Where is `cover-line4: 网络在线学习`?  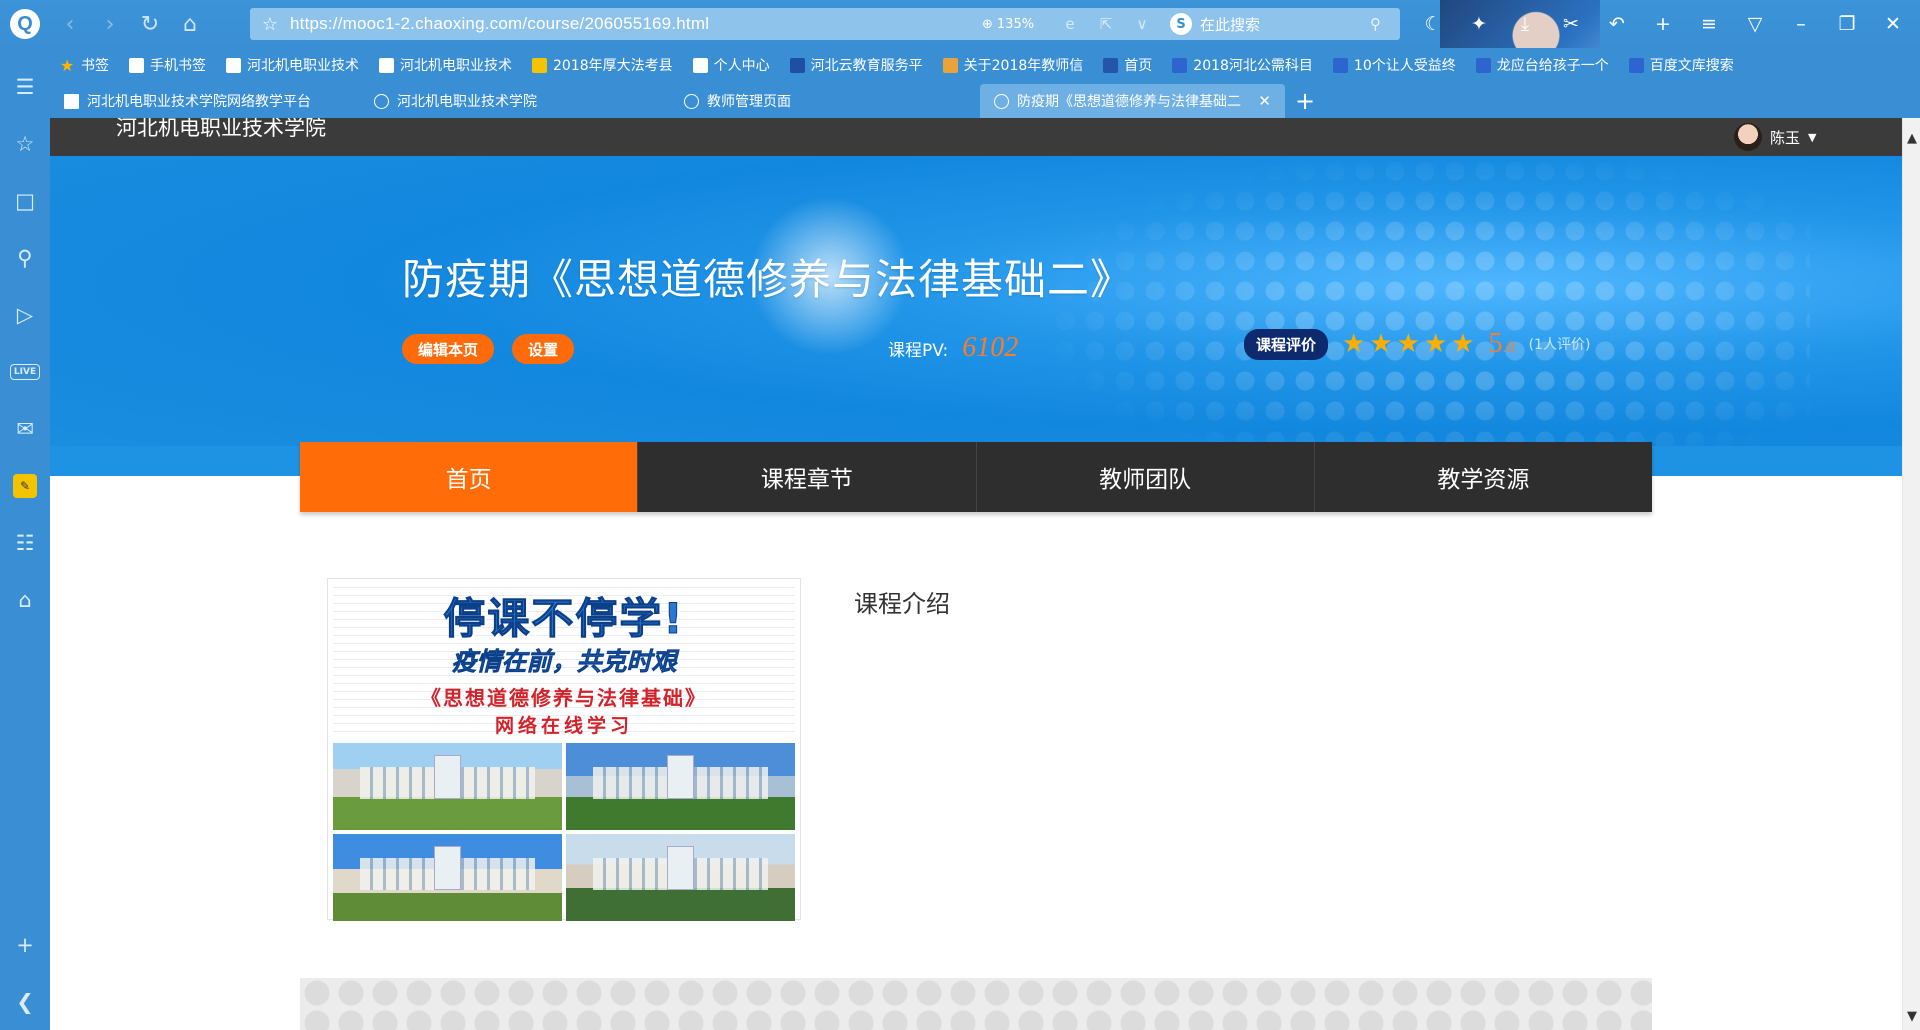 cover-line4: 网络在线学习 is located at coordinates (563, 726).